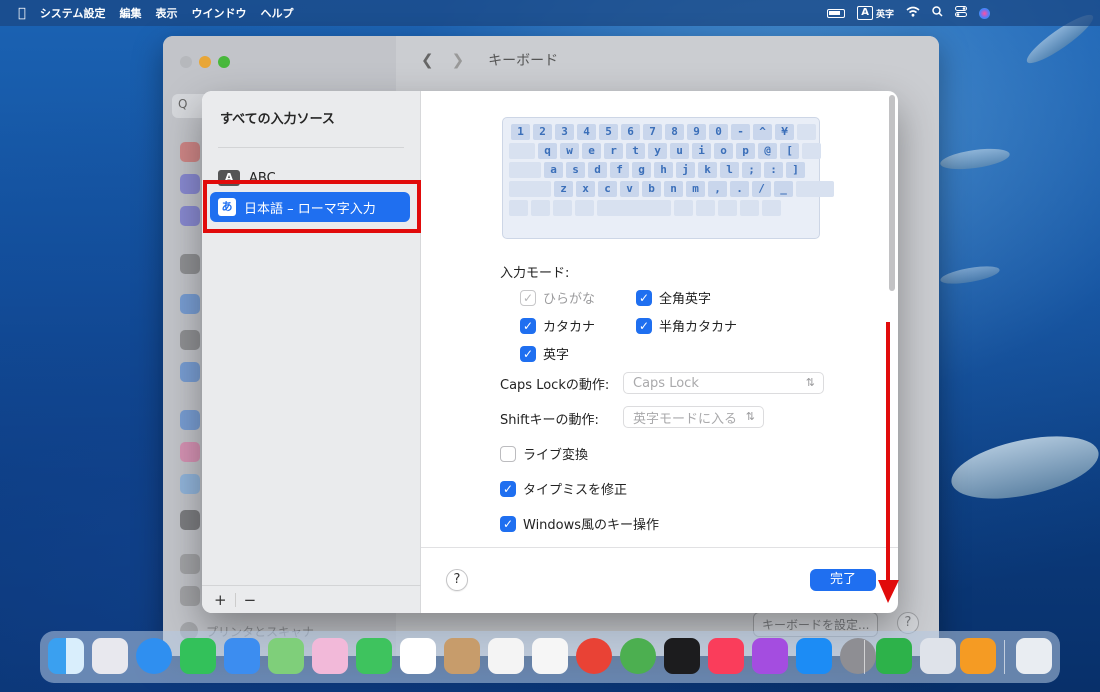 Image resolution: width=1100 pixels, height=692 pixels. Describe the element at coordinates (186, 62) in the screenshot. I see `close-window-button` at that location.